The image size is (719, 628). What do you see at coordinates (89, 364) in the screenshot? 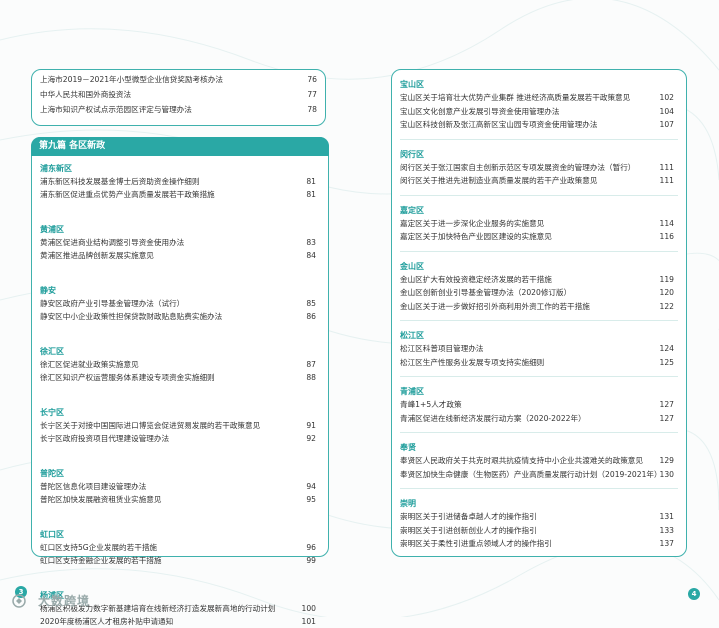
I see `toc-entry-title: 徐汇区促进就业政策实施意见` at bounding box center [89, 364].